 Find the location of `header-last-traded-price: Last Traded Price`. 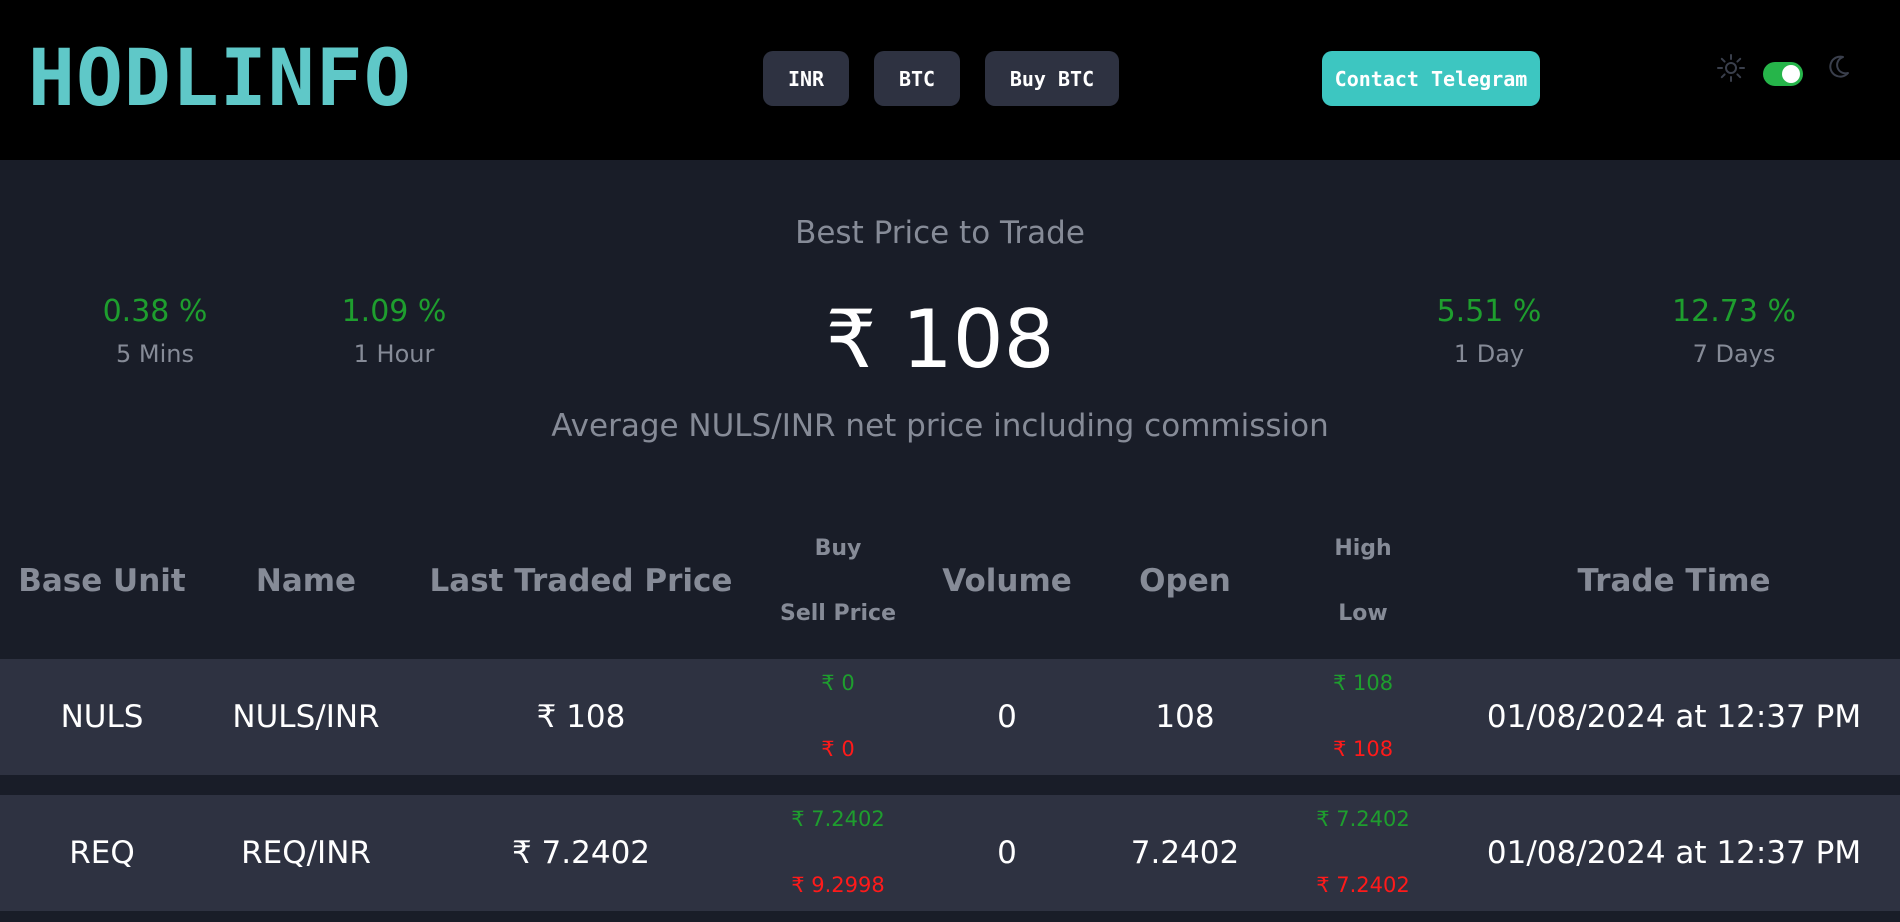

header-last-traded-price: Last Traded Price is located at coordinates (581, 581).